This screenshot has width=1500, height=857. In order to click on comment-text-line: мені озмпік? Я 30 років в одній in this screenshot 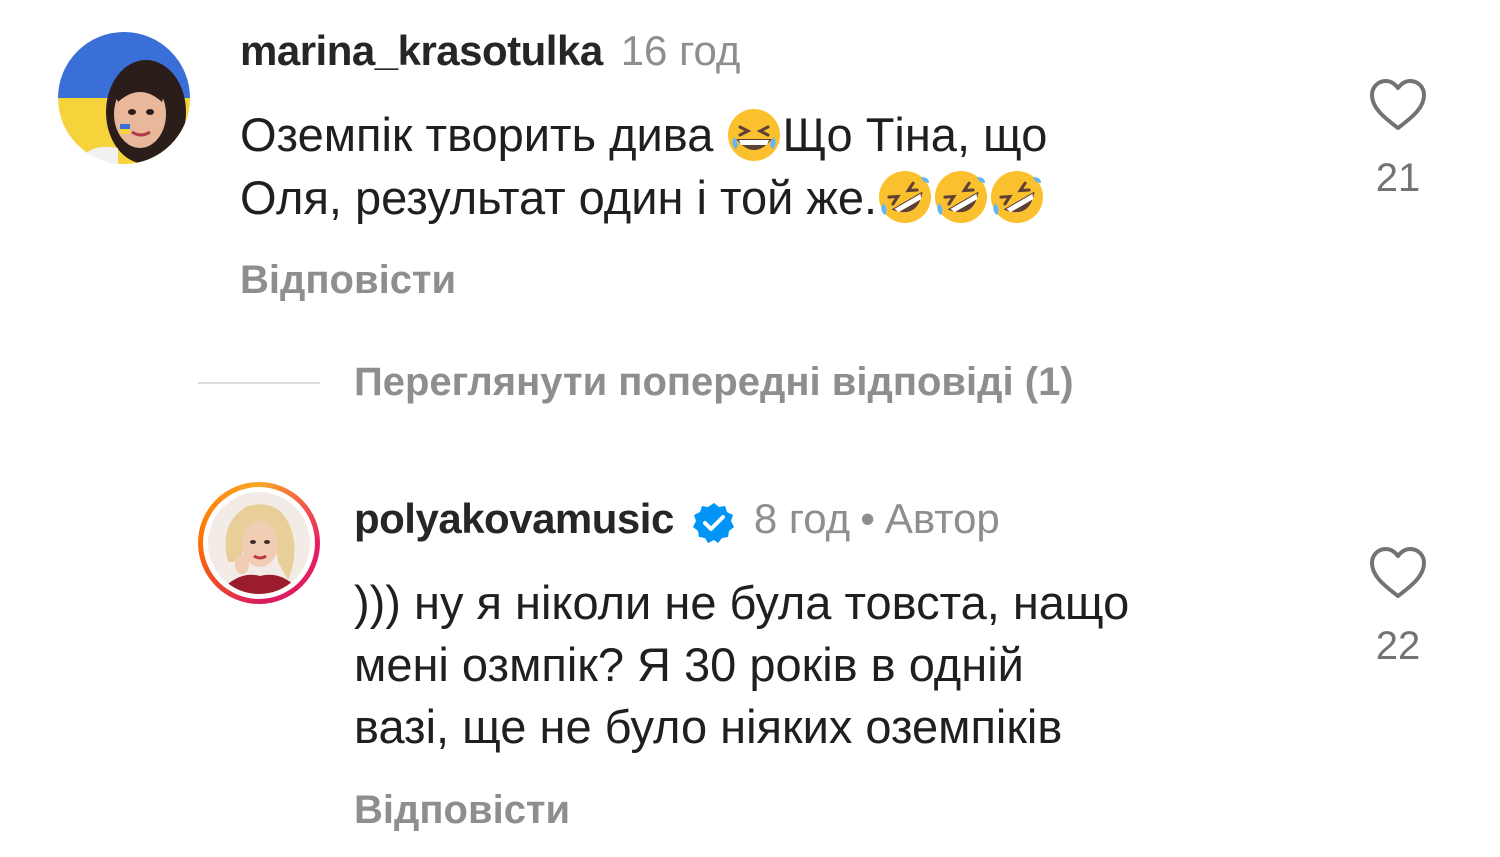, I will do `click(689, 664)`.